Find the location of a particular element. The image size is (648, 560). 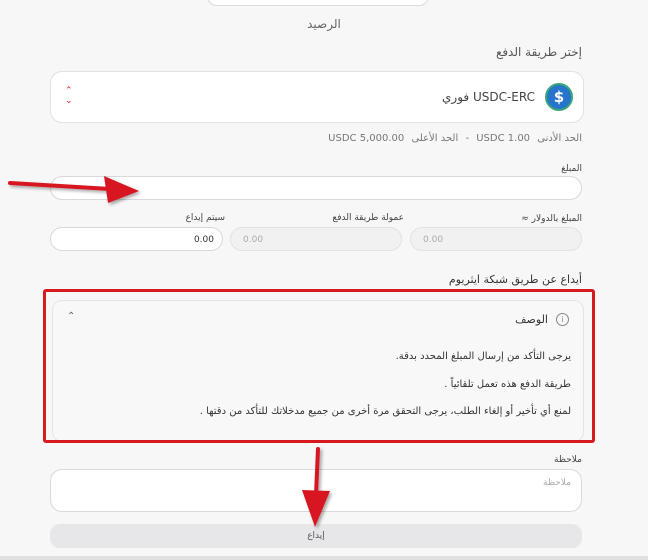

arrow-down-shaft is located at coordinates (317, 472).